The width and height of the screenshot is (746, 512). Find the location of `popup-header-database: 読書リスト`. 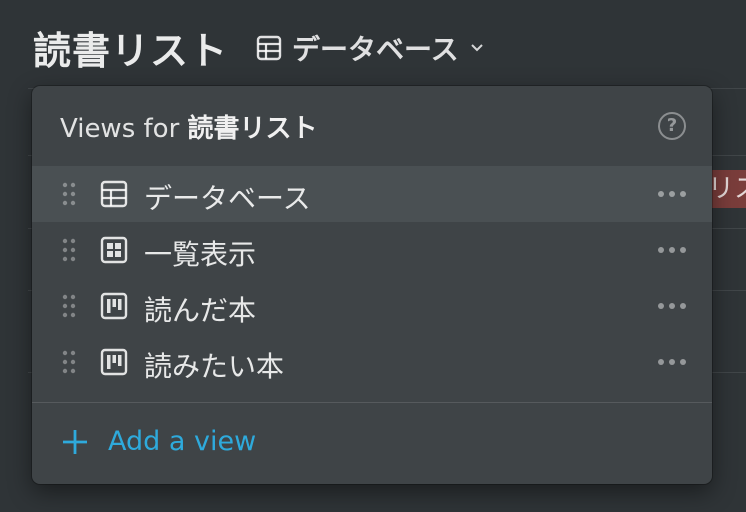

popup-header-database: 読書リスト is located at coordinates (252, 129).